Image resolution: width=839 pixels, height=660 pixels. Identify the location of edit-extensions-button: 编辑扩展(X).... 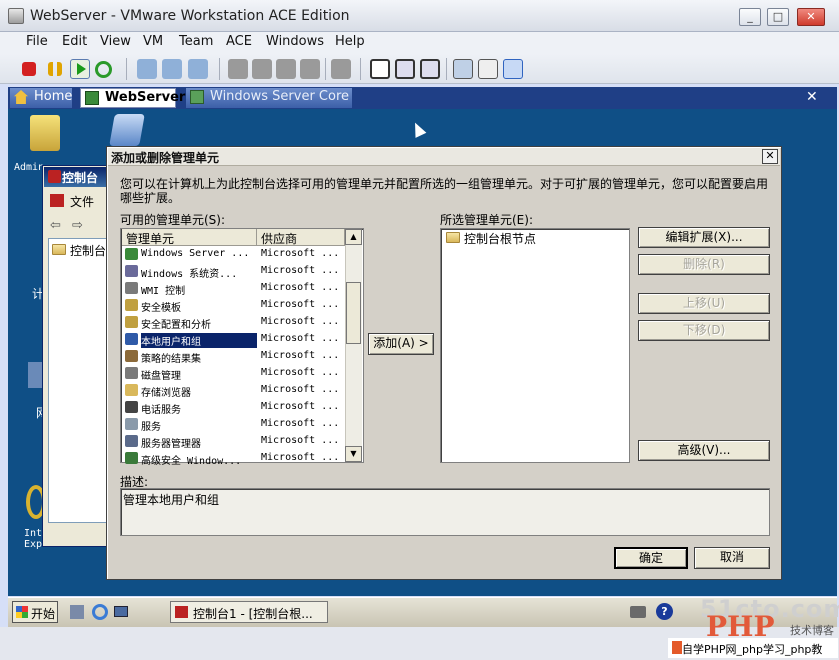
(704, 237).